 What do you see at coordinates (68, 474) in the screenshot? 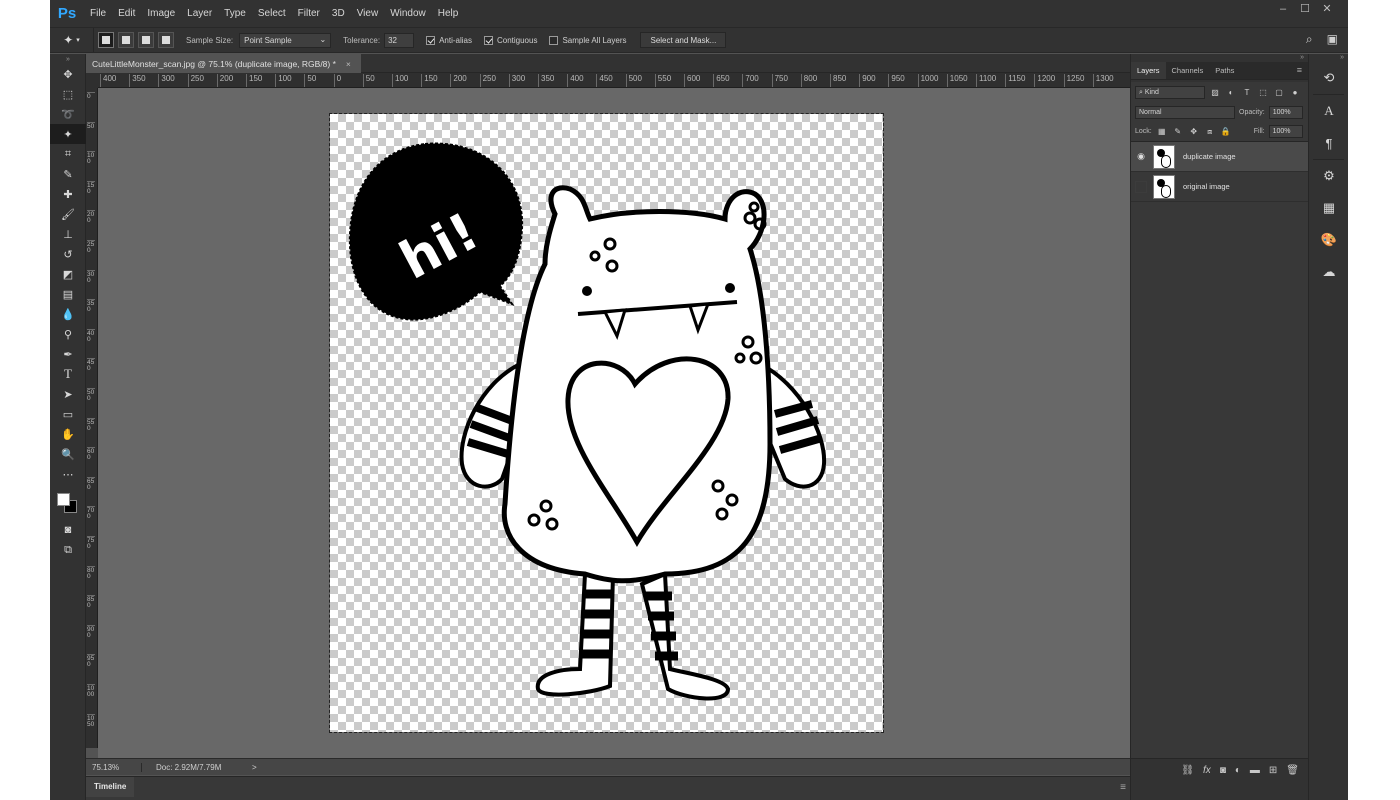
I see `more-tools-icon: ⋯` at bounding box center [68, 474].